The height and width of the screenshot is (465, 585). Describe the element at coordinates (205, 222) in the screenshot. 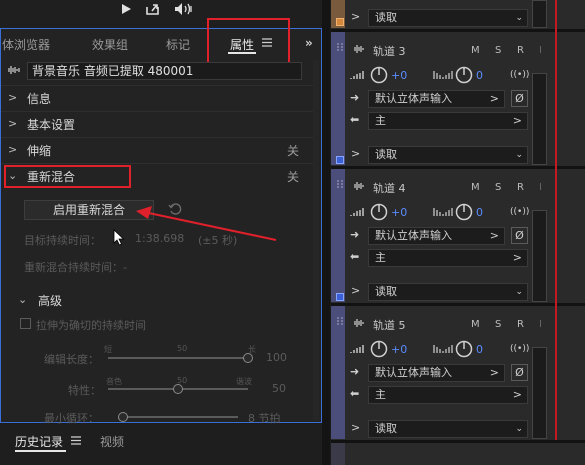

I see `annotation-arrow-icon` at that location.